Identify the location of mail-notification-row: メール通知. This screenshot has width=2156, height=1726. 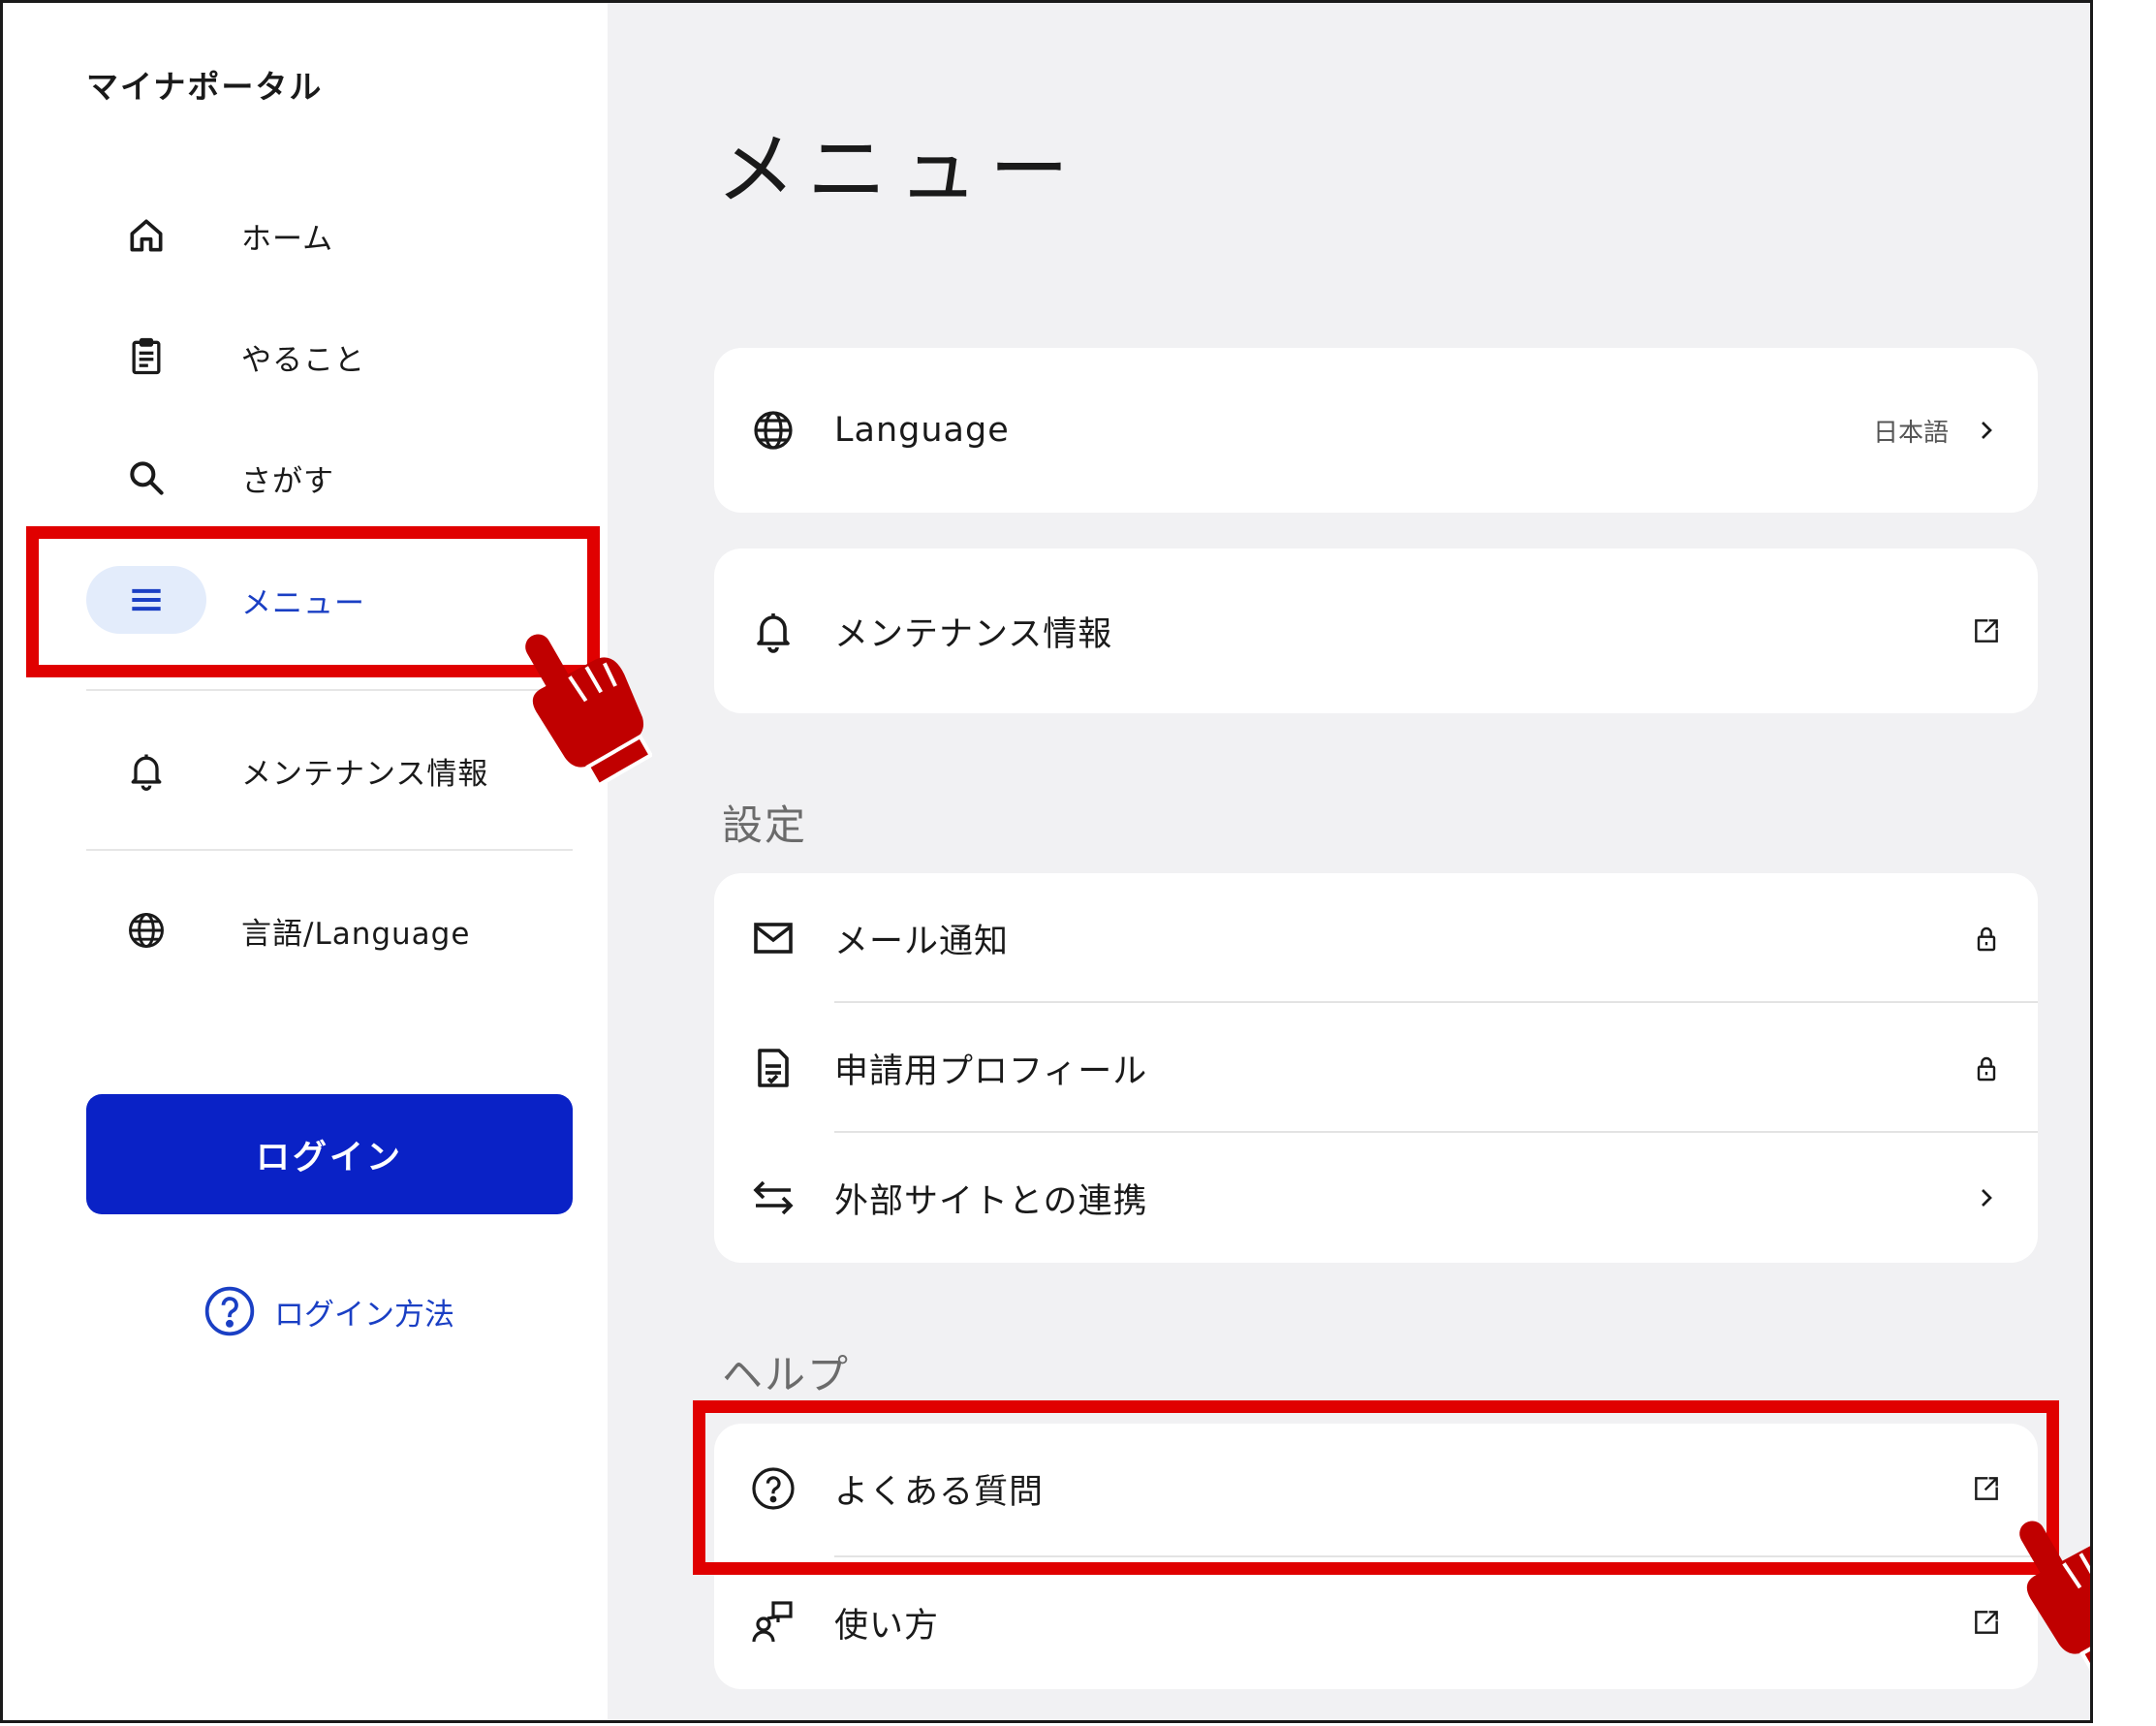
(1376, 938).